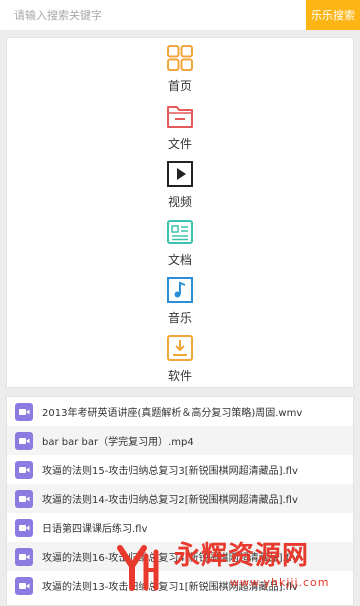  I want to click on category-software: 软件, so click(180, 363).